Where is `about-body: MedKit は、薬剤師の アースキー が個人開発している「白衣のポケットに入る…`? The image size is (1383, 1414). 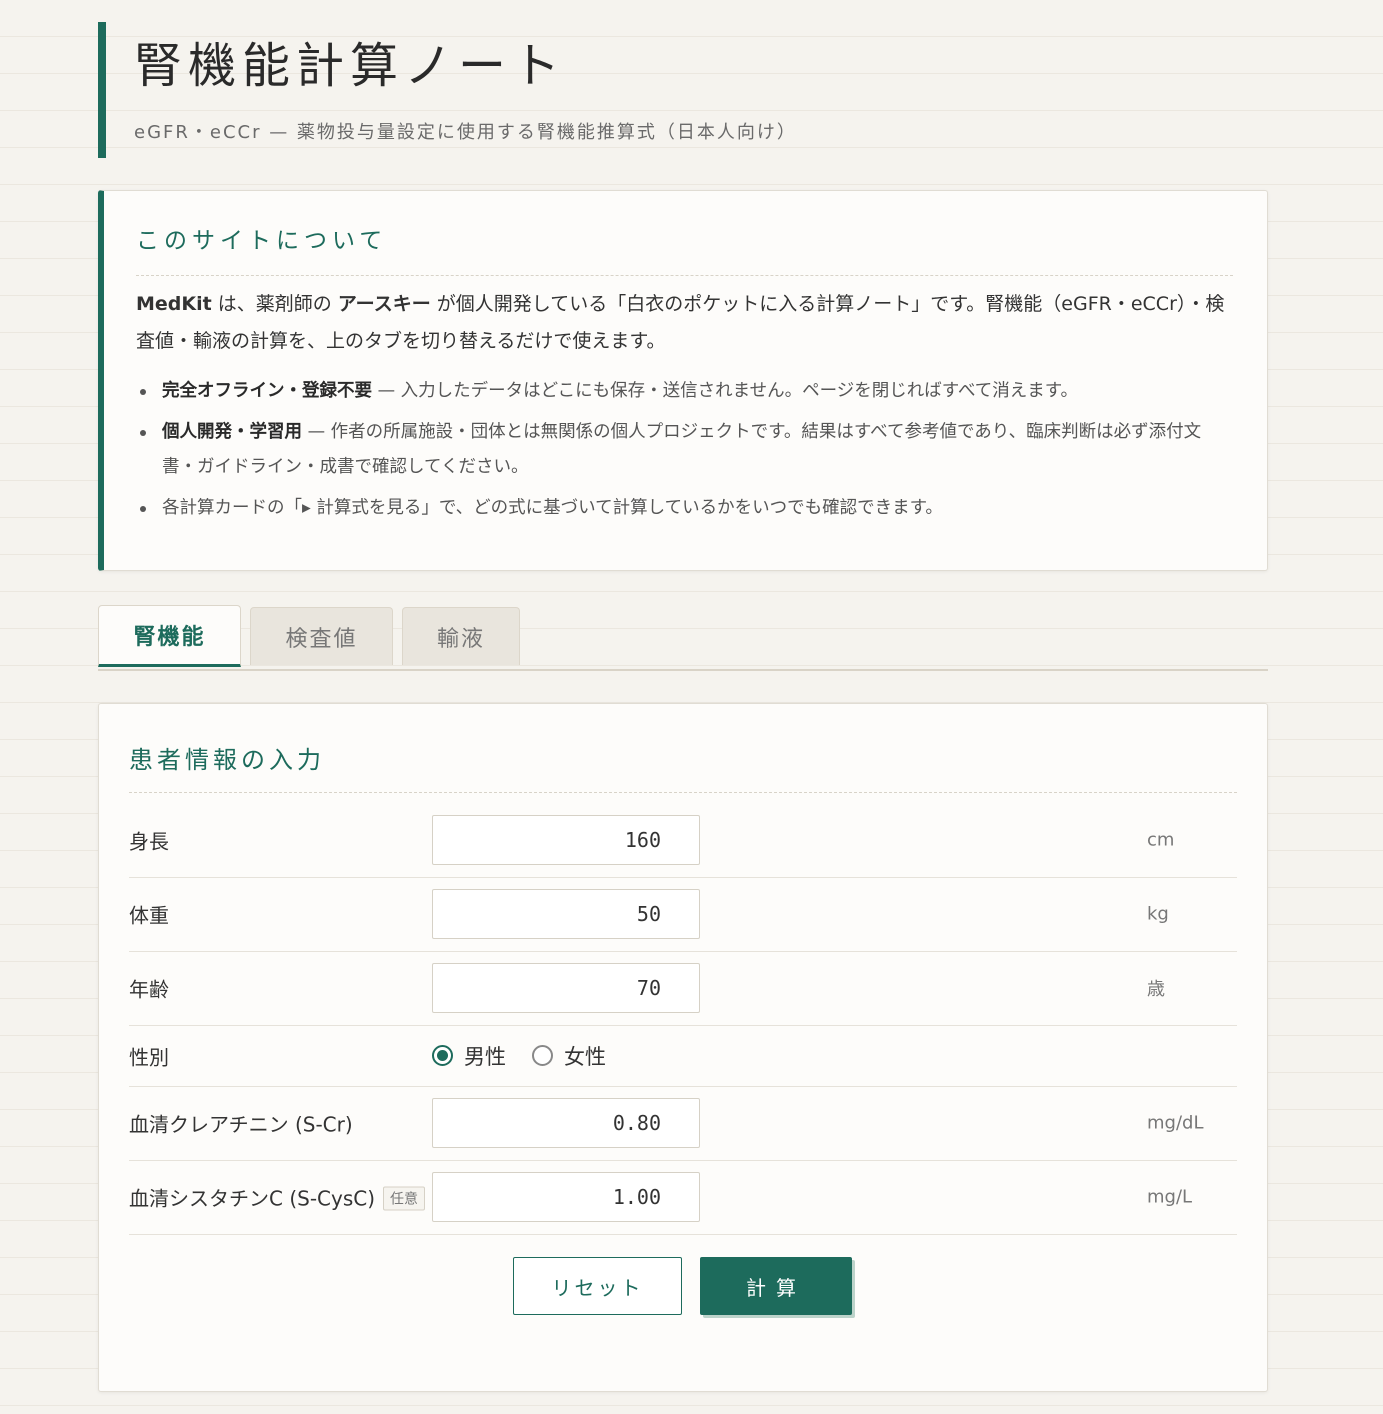 about-body: MedKit は、薬剤師の アースキー が個人開発している「白衣のポケットに入る… is located at coordinates (684, 323).